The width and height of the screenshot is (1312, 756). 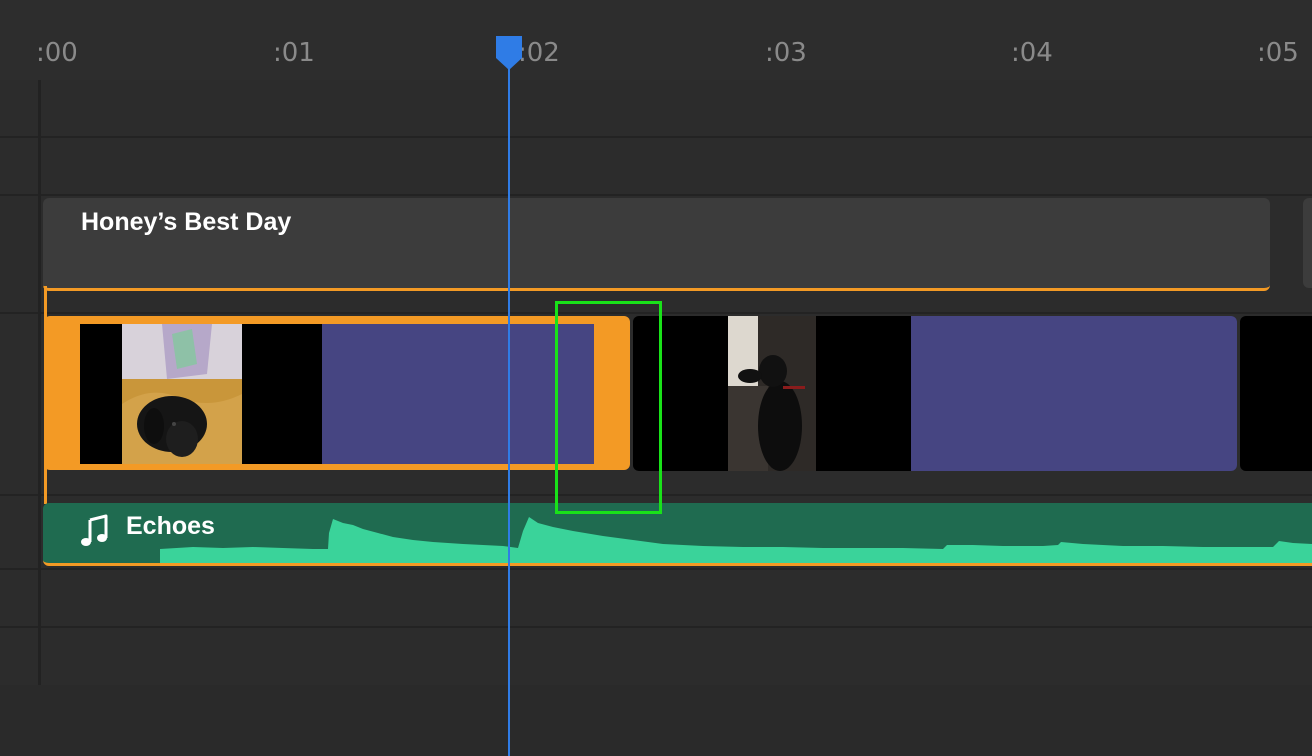 I want to click on title-clip-label: Honey’s Best Day, so click(x=186, y=222).